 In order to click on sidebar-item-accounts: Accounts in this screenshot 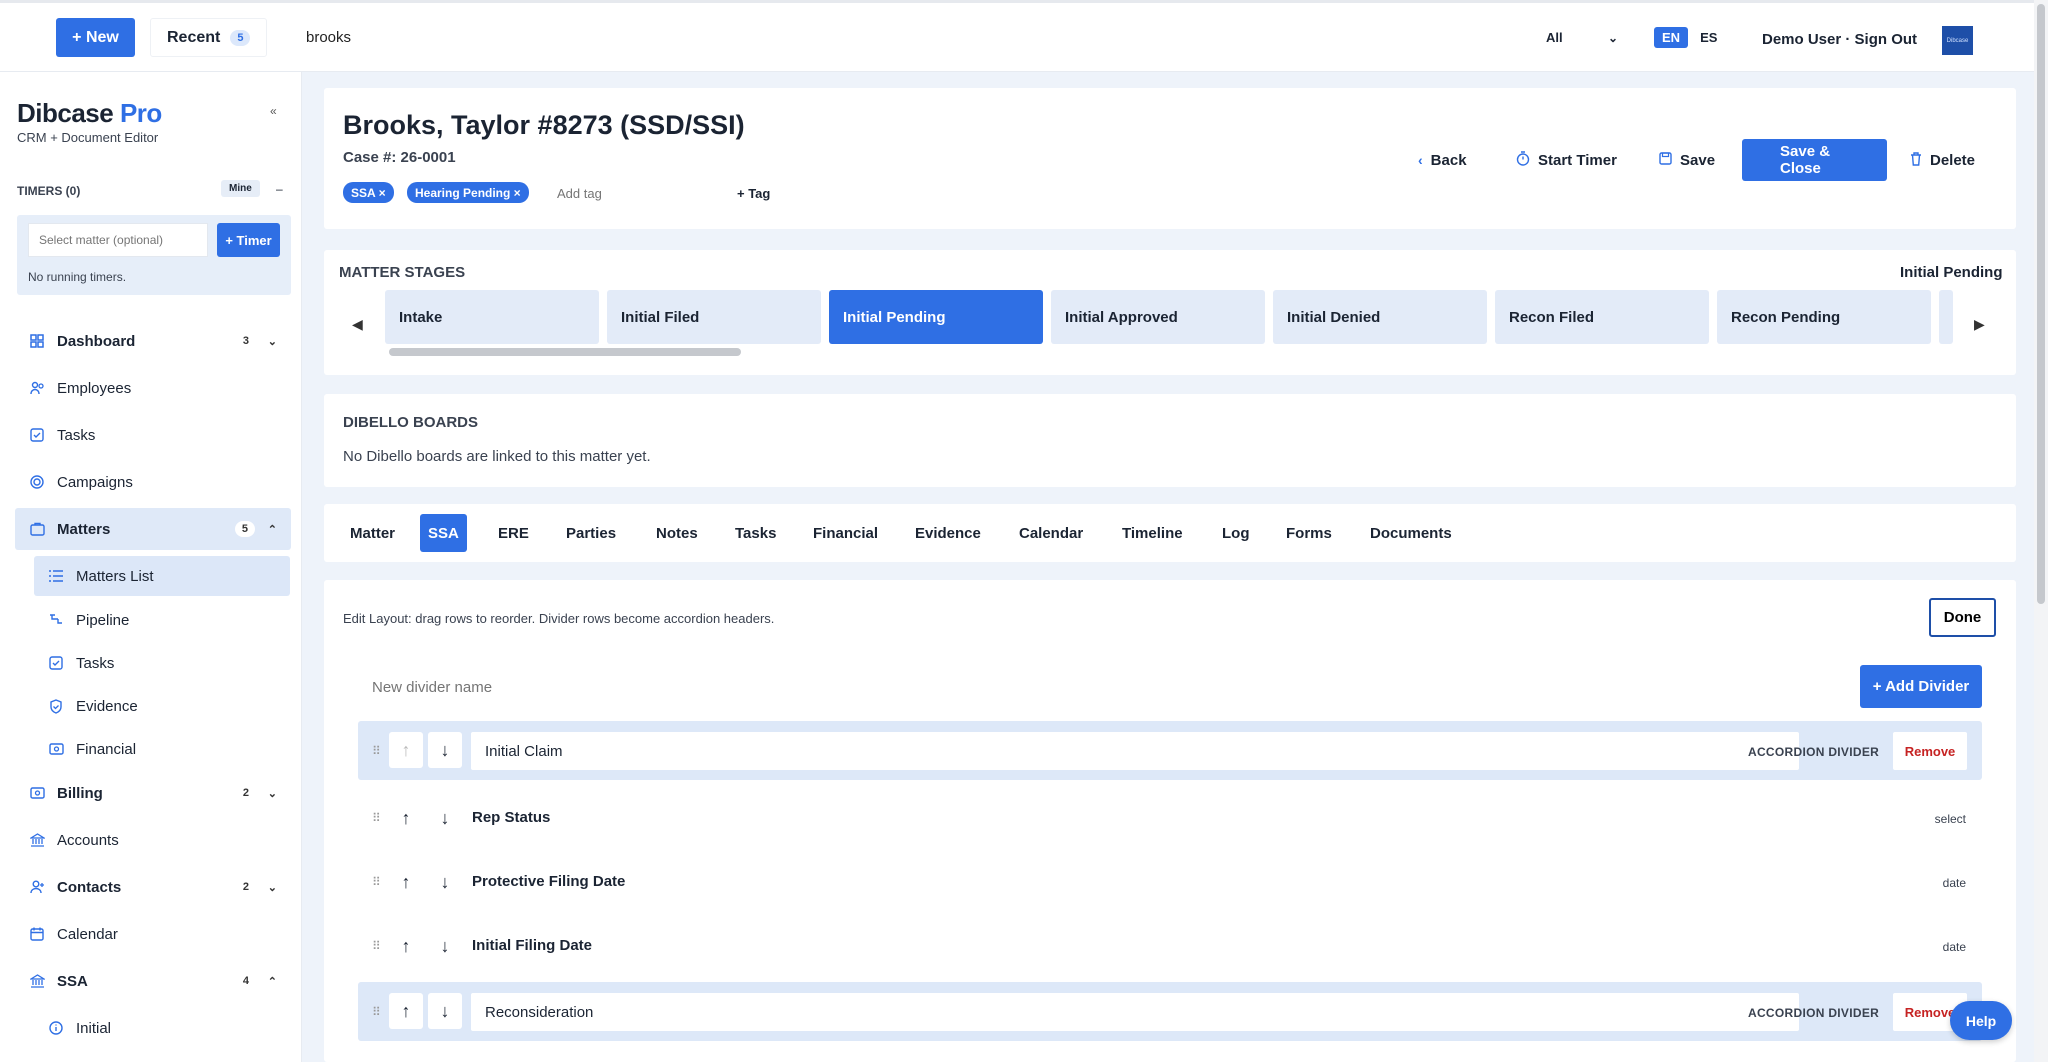, I will do `click(153, 840)`.